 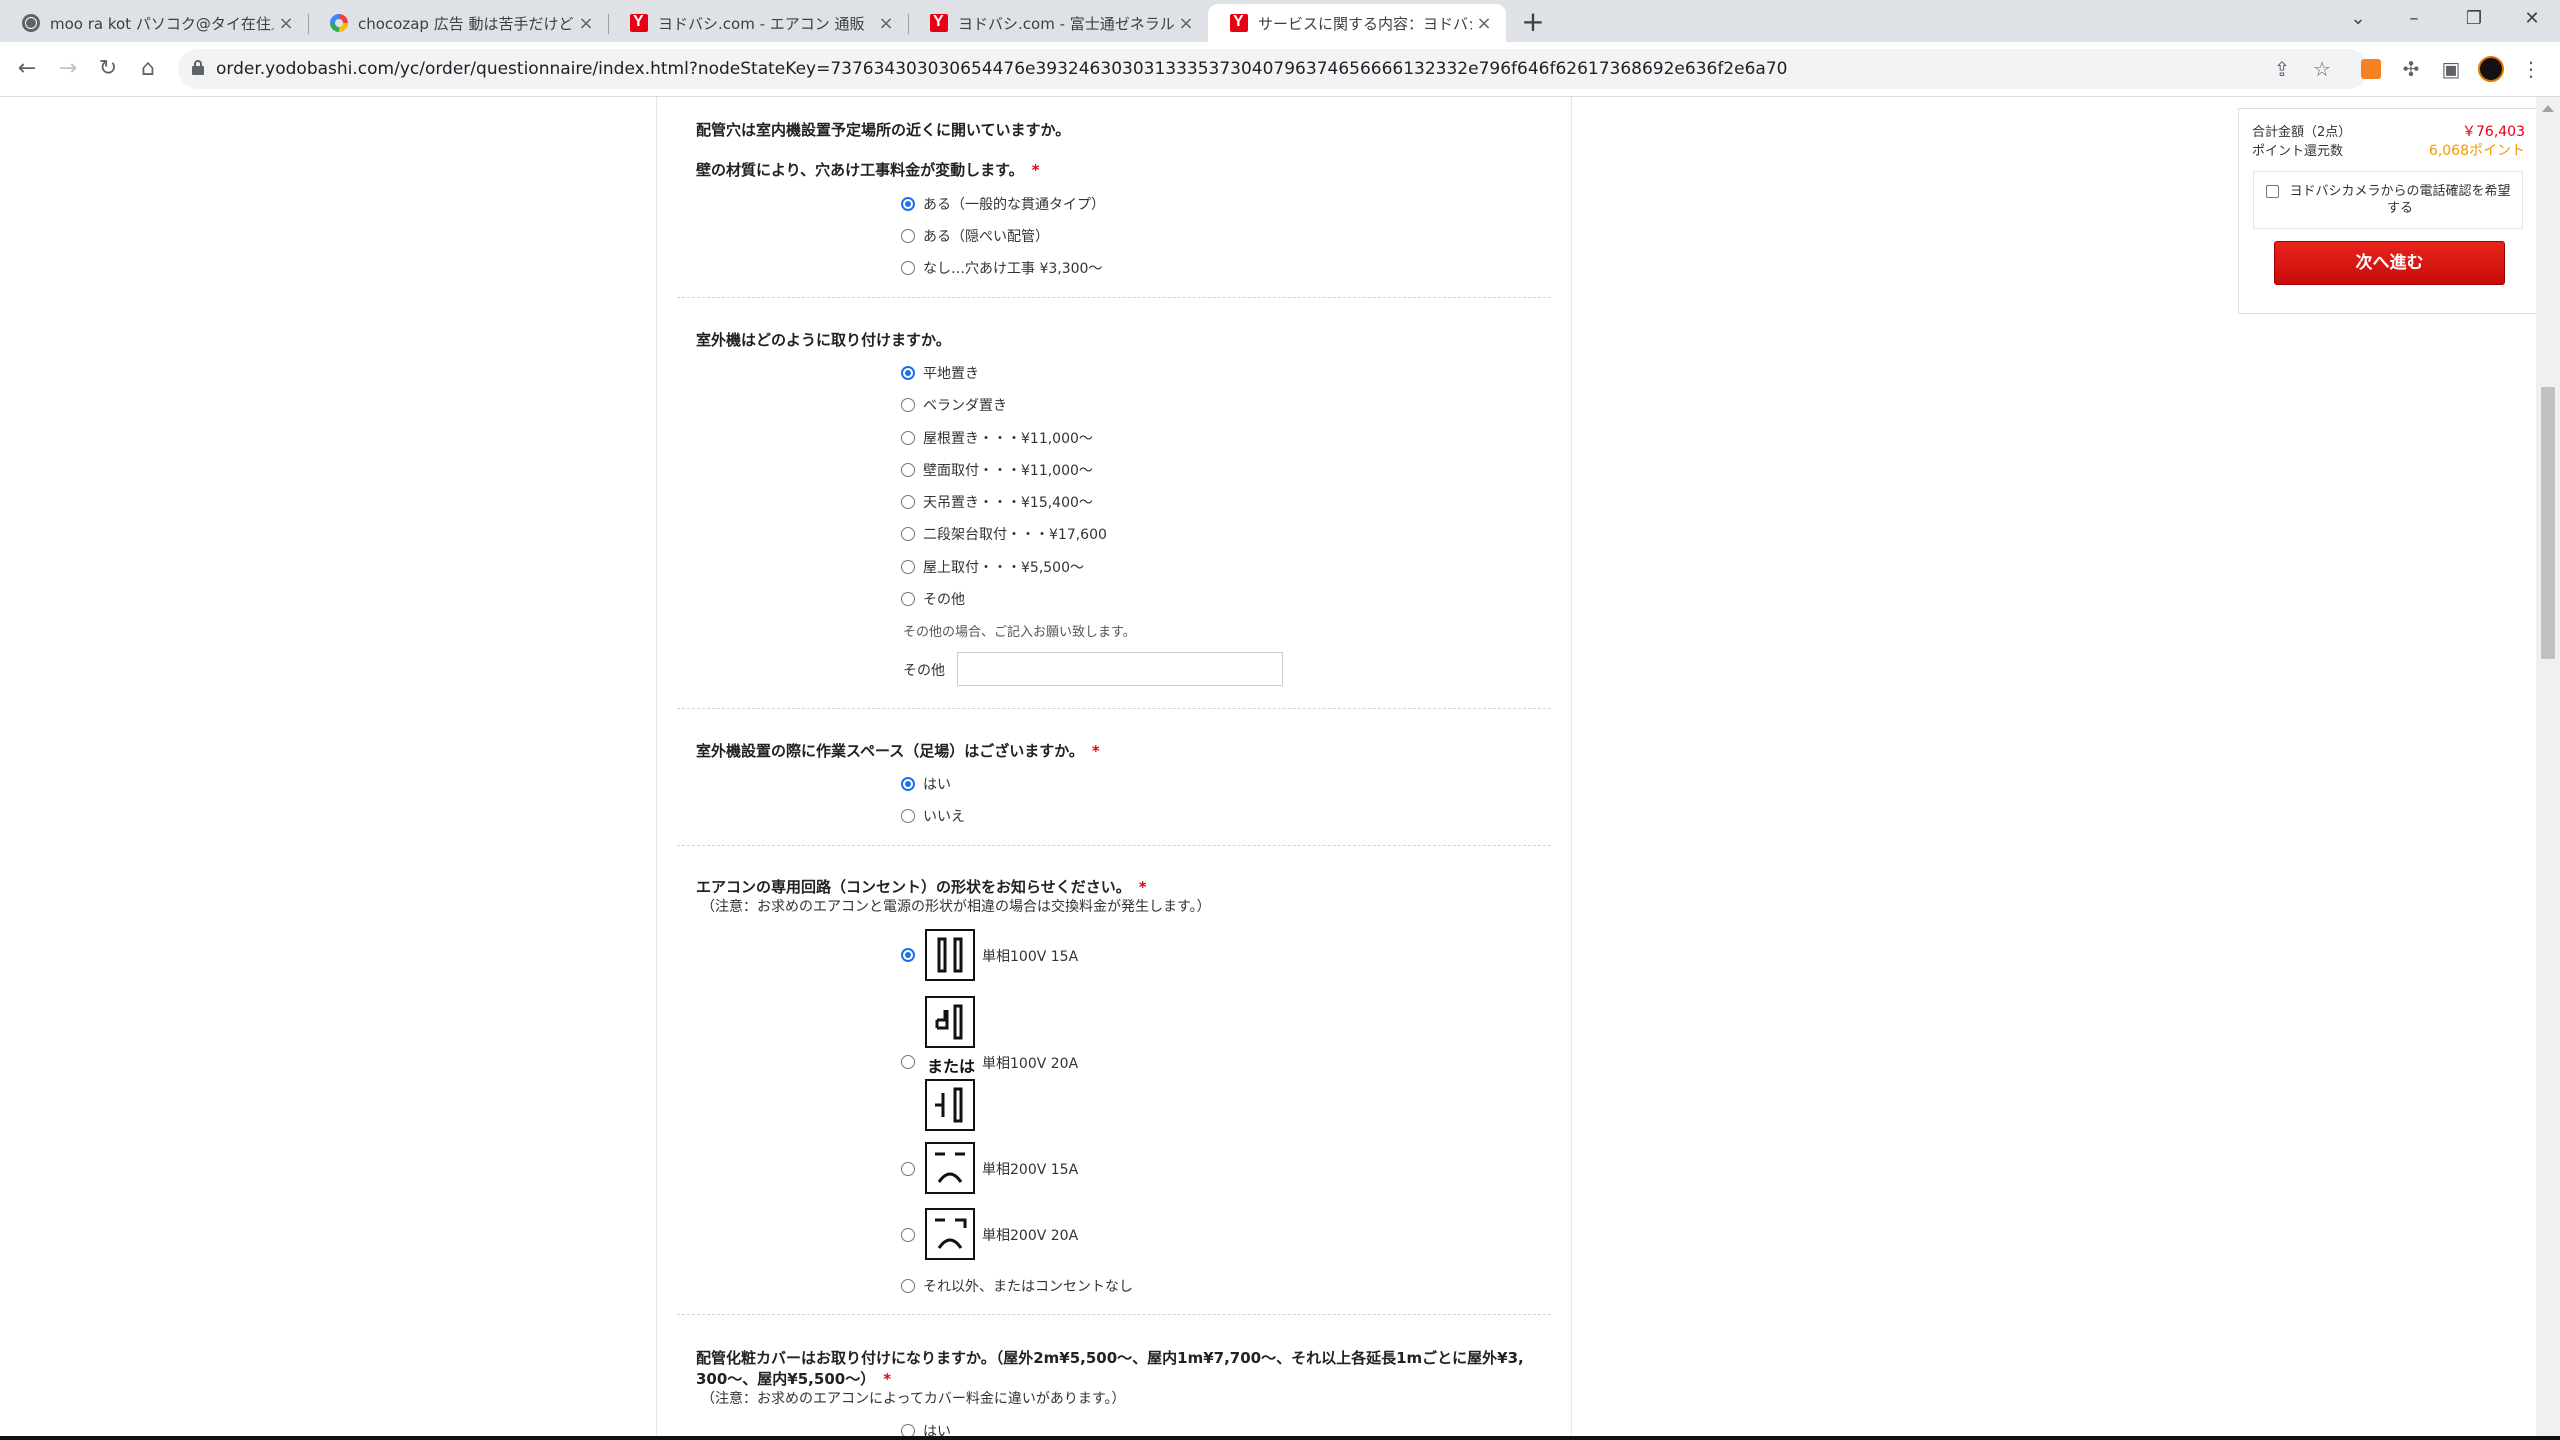 What do you see at coordinates (108, 69) in the screenshot?
I see `reload-icon: ↻` at bounding box center [108, 69].